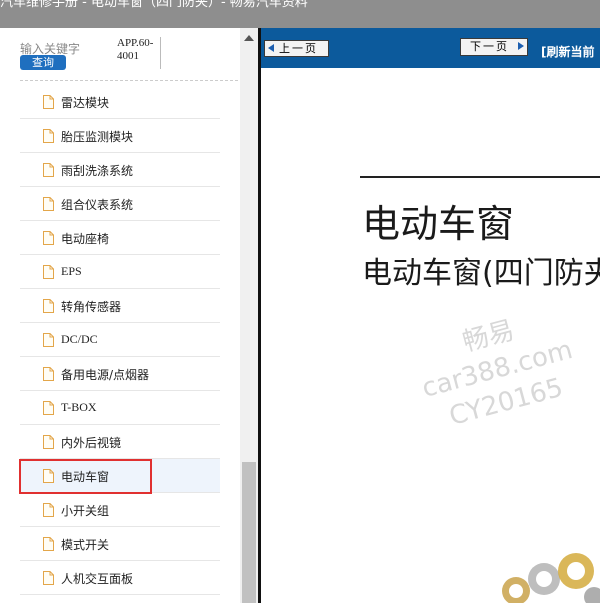 The width and height of the screenshot is (600, 603). Describe the element at coordinates (249, 38) in the screenshot. I see `scroll-up-icon` at that location.